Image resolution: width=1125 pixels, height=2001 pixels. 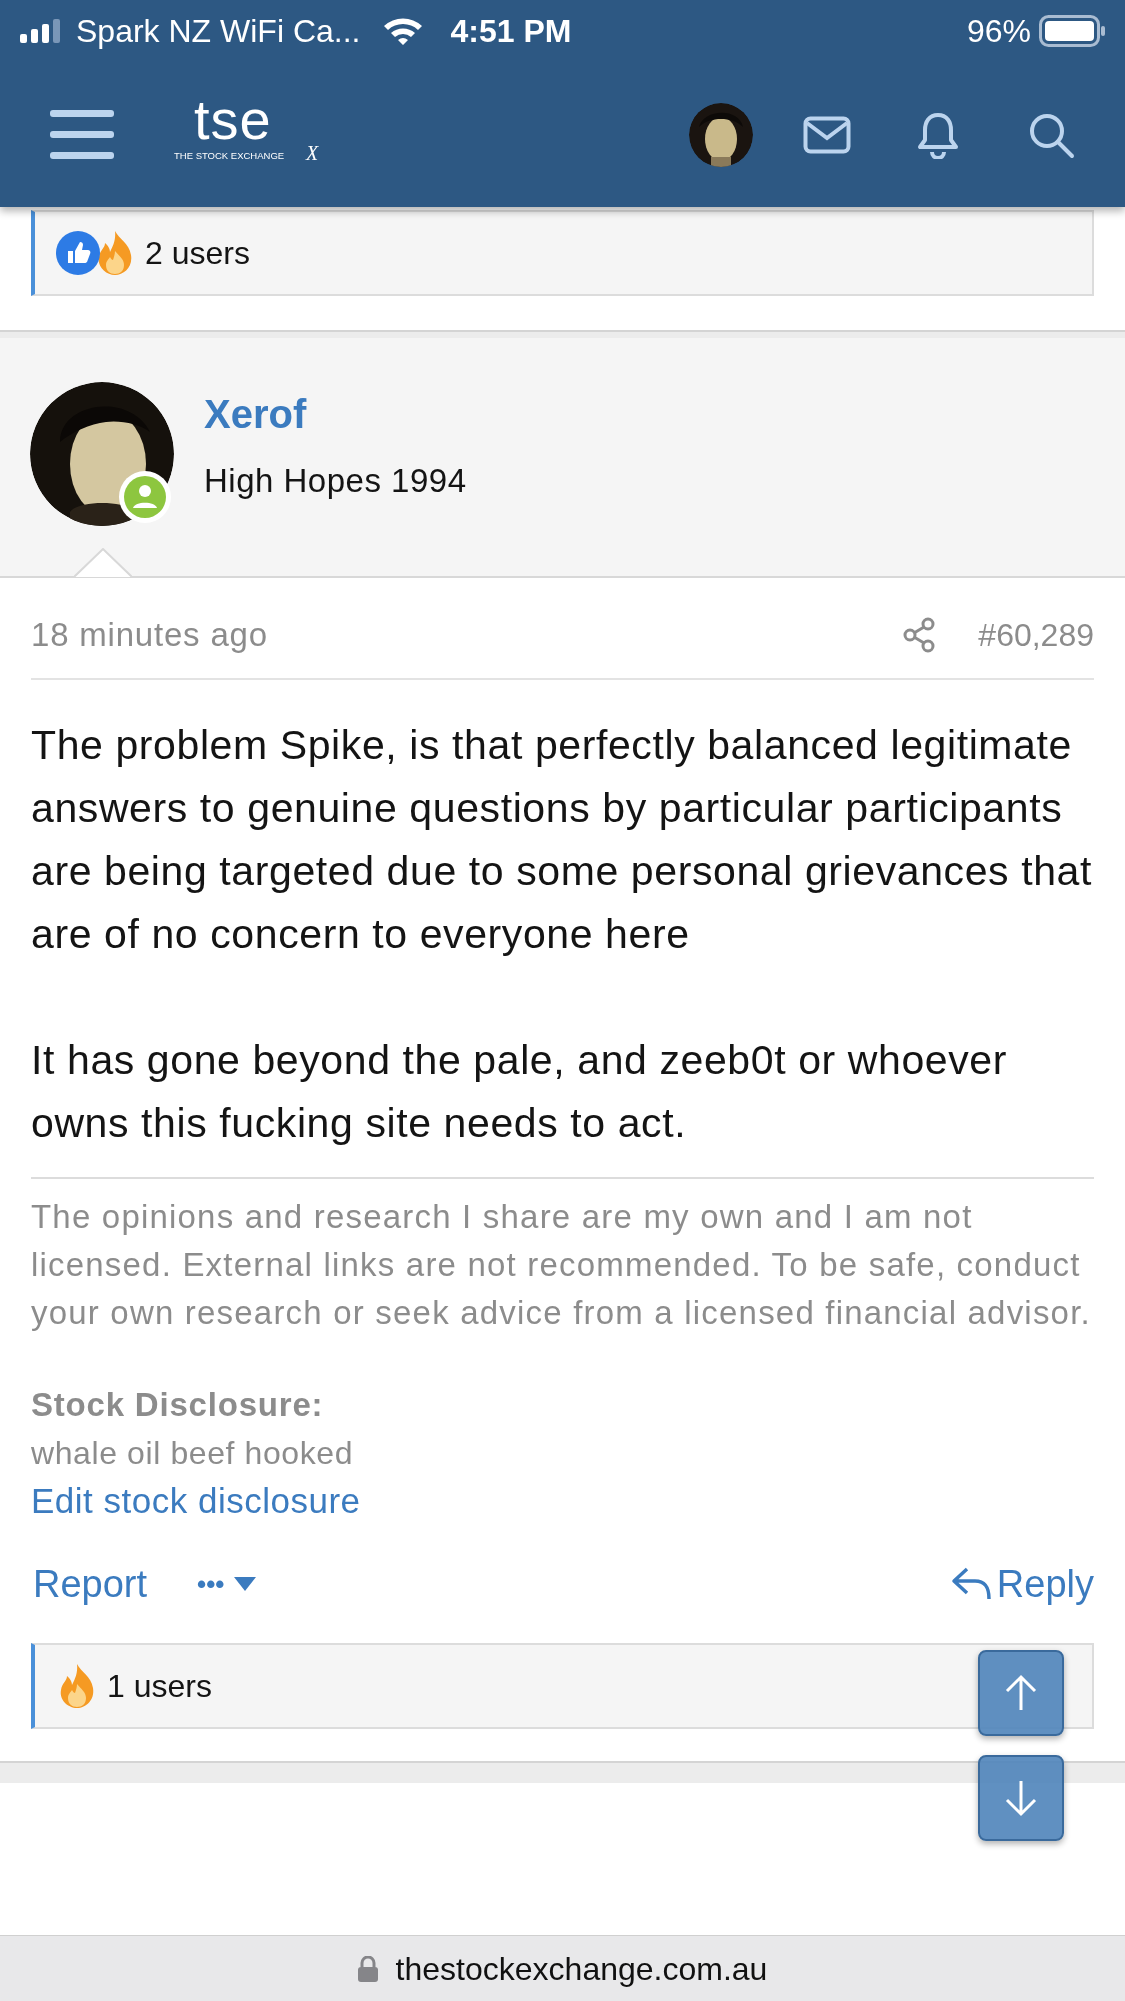 I want to click on reaction-count: 1 users, so click(x=159, y=1686).